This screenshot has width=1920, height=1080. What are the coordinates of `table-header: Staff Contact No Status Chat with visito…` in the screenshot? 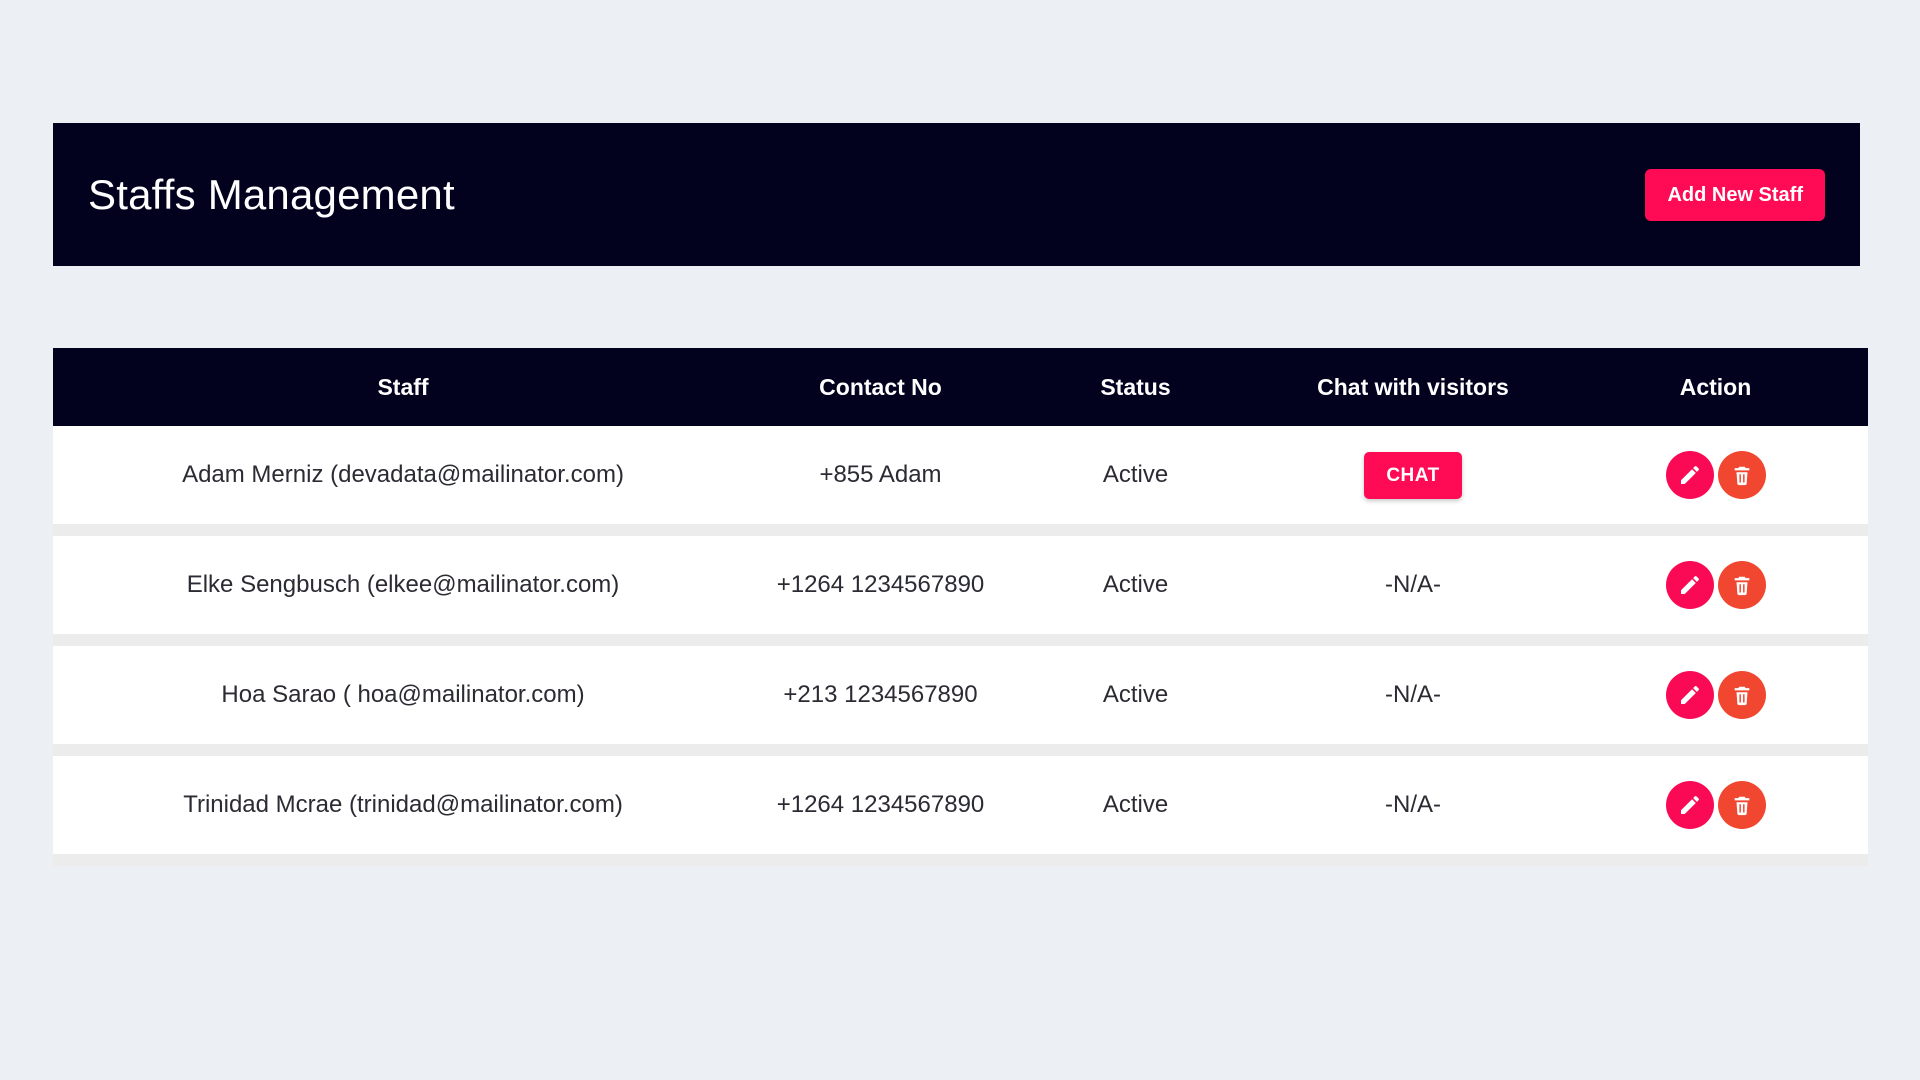 It's located at (960, 387).